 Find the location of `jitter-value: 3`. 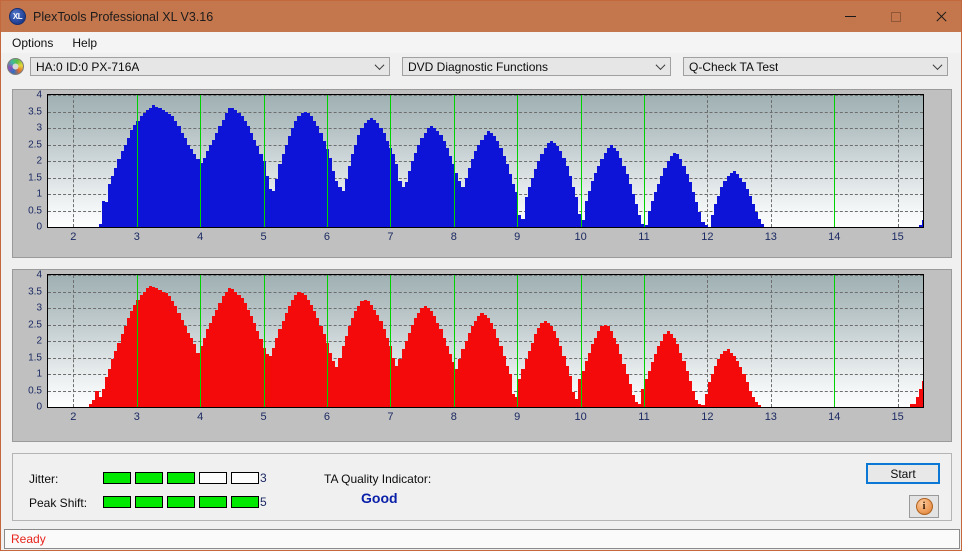

jitter-value: 3 is located at coordinates (263, 478).